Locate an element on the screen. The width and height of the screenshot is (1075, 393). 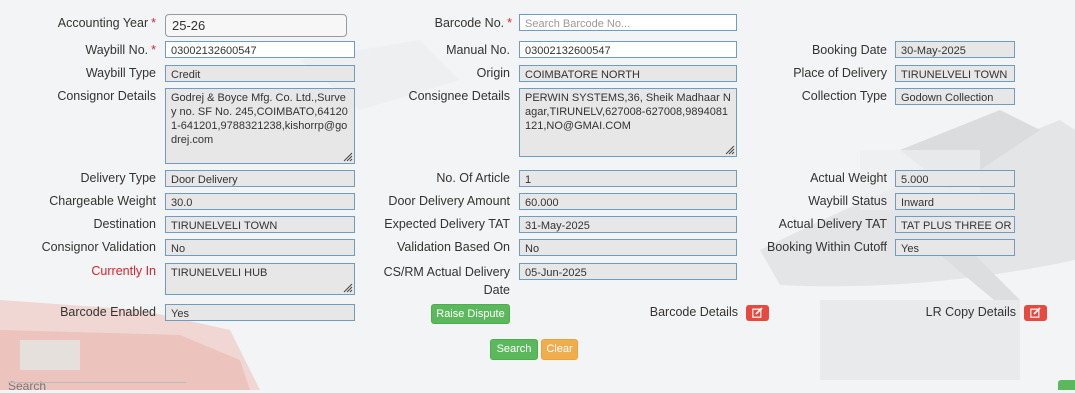
barcode-details-edit-button is located at coordinates (757, 313).